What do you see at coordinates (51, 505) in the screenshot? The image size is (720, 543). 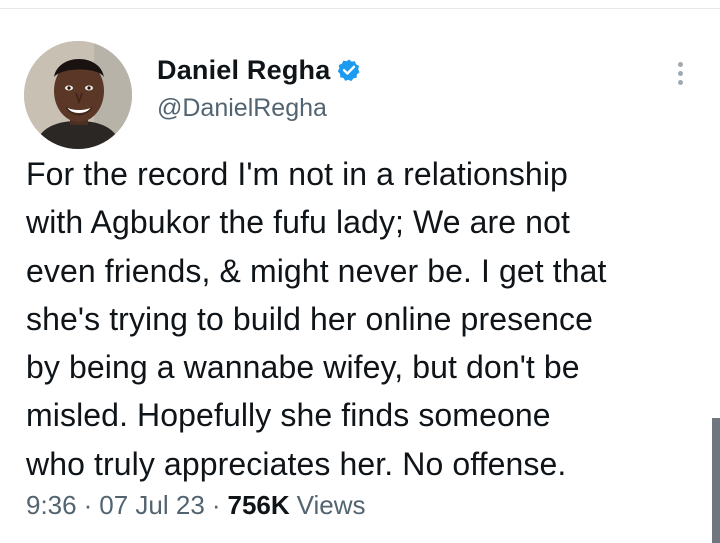 I see `tweet-time: 9:36` at bounding box center [51, 505].